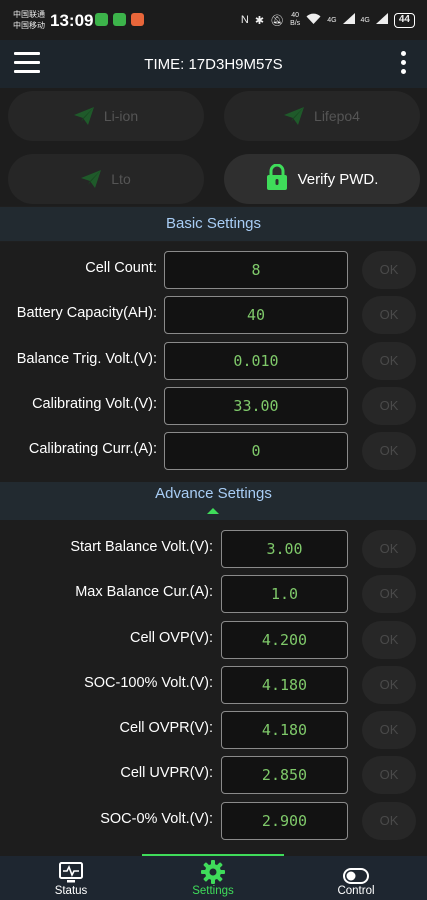 The image size is (427, 900). What do you see at coordinates (213, 821) in the screenshot?
I see `setting-row-soc0-volt: SOC-0% Volt.(V): 2.900 OK` at bounding box center [213, 821].